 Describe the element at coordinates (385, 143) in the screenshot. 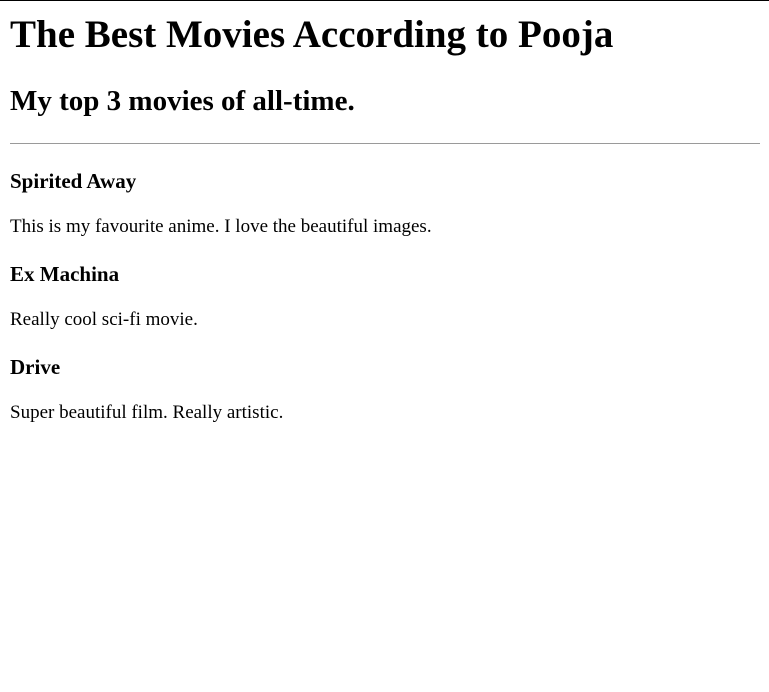

I see `divider` at that location.